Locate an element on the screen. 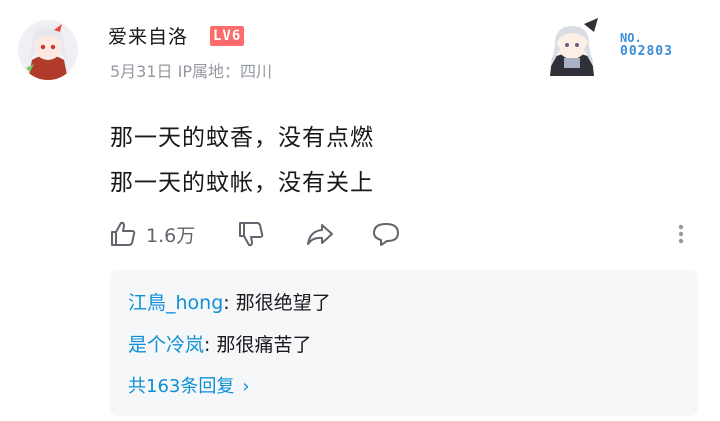 This screenshot has width=720, height=421. reply-item: 江鳥_hong: 那很绝望了 is located at coordinates (229, 301).